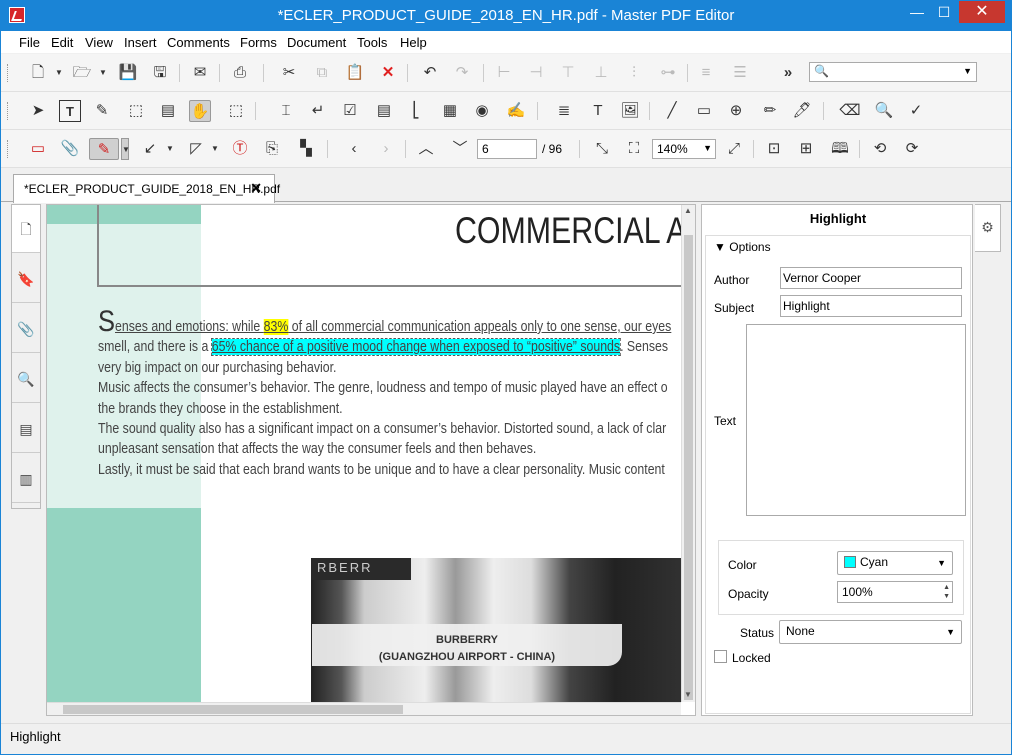  I want to click on check-mark-icon: ✓, so click(916, 111).